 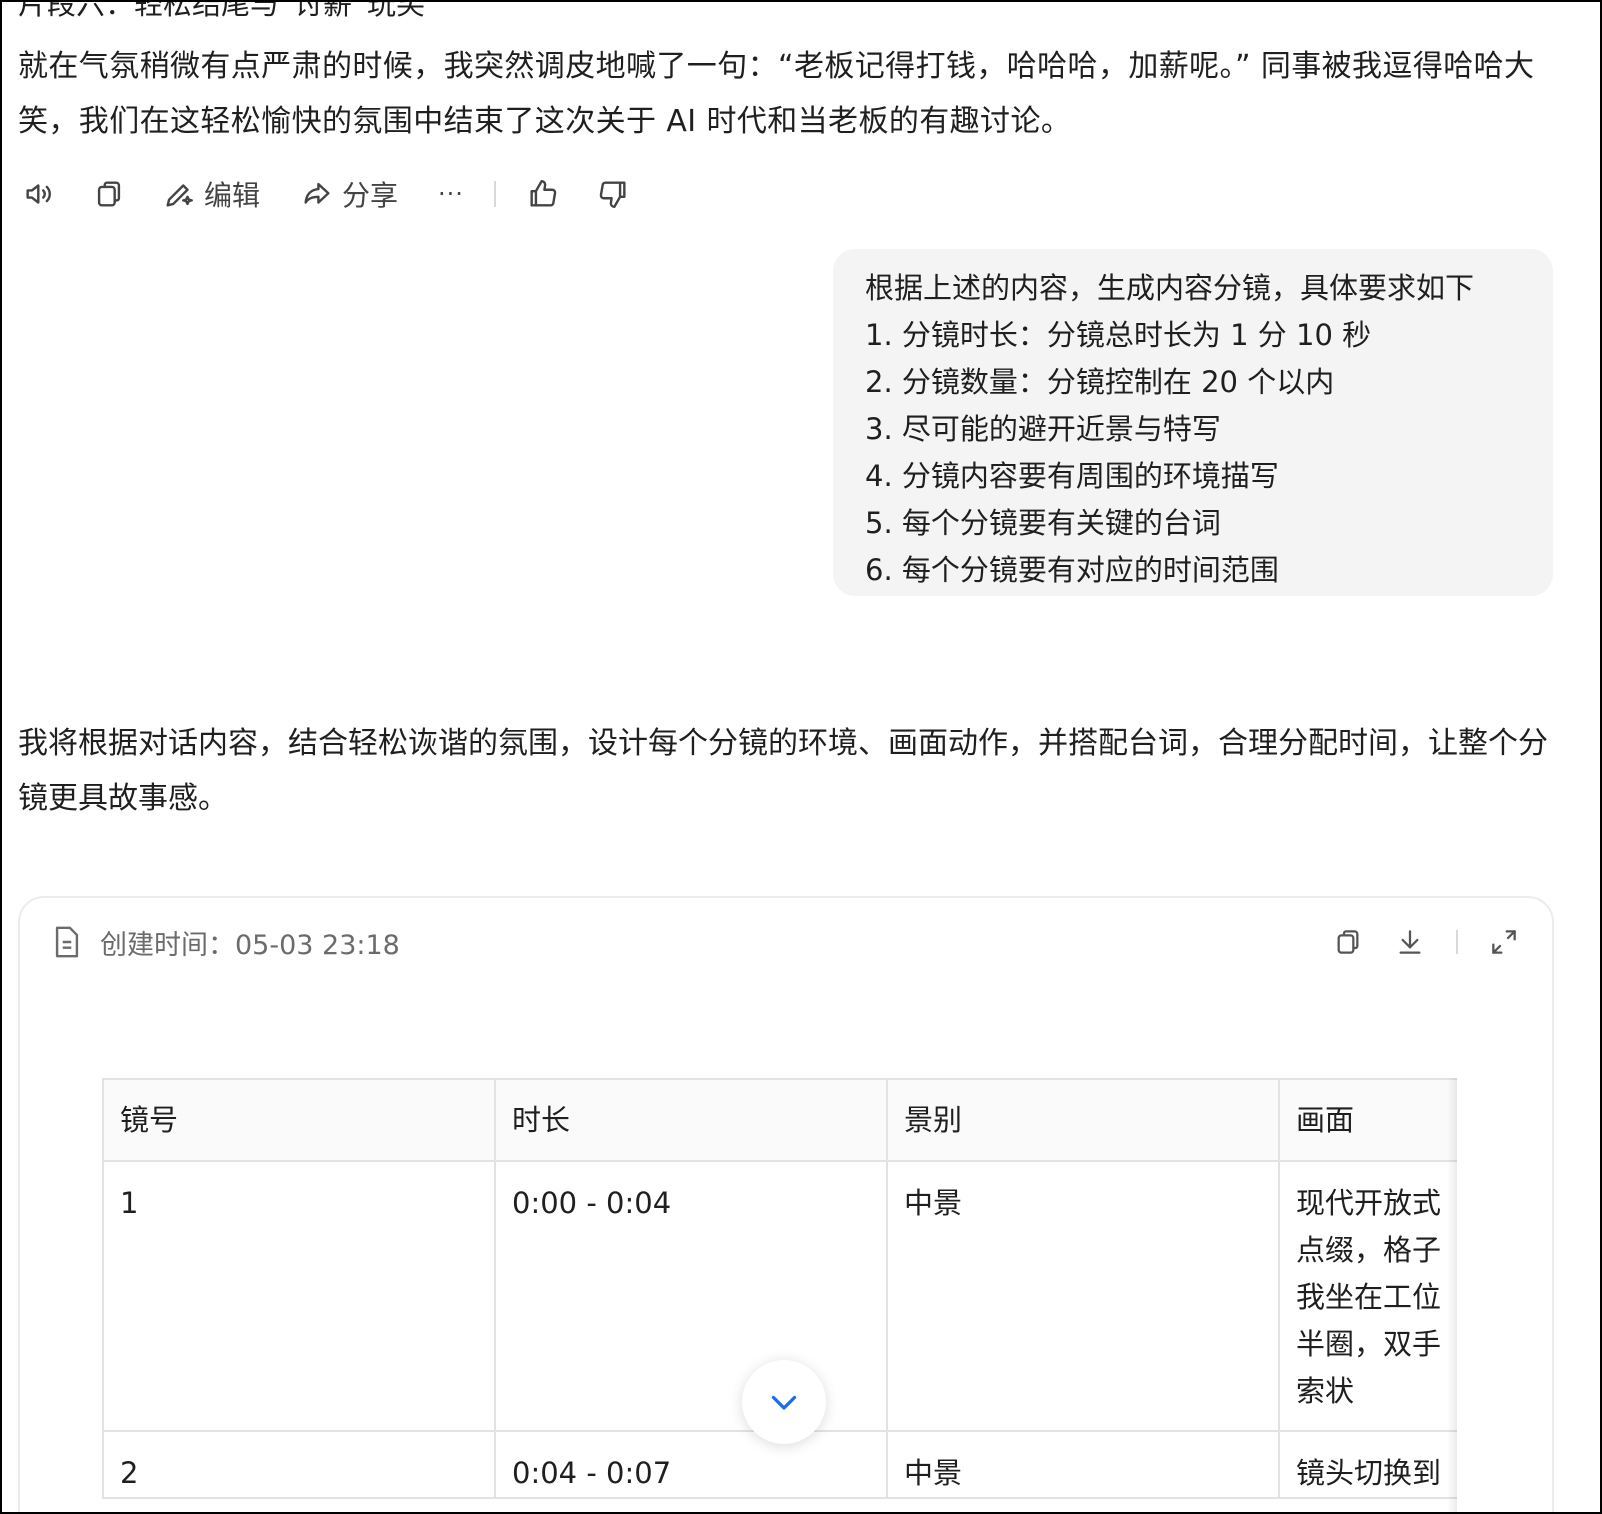 I want to click on document-created-time: 创建时间：05-03 23:18, so click(x=250, y=945).